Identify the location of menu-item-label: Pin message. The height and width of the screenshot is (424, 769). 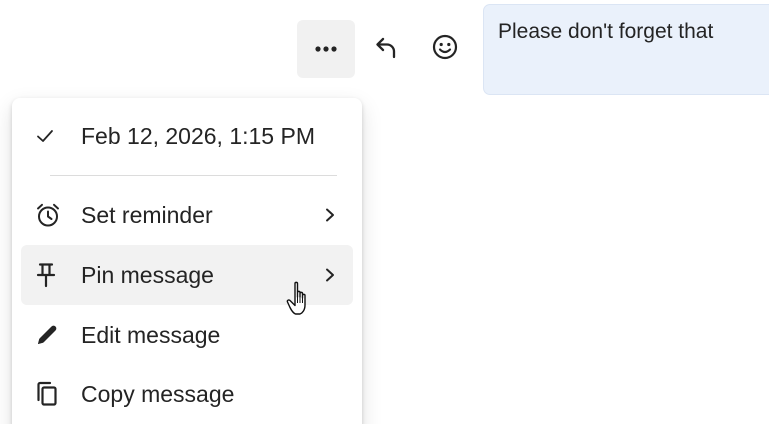
(147, 274).